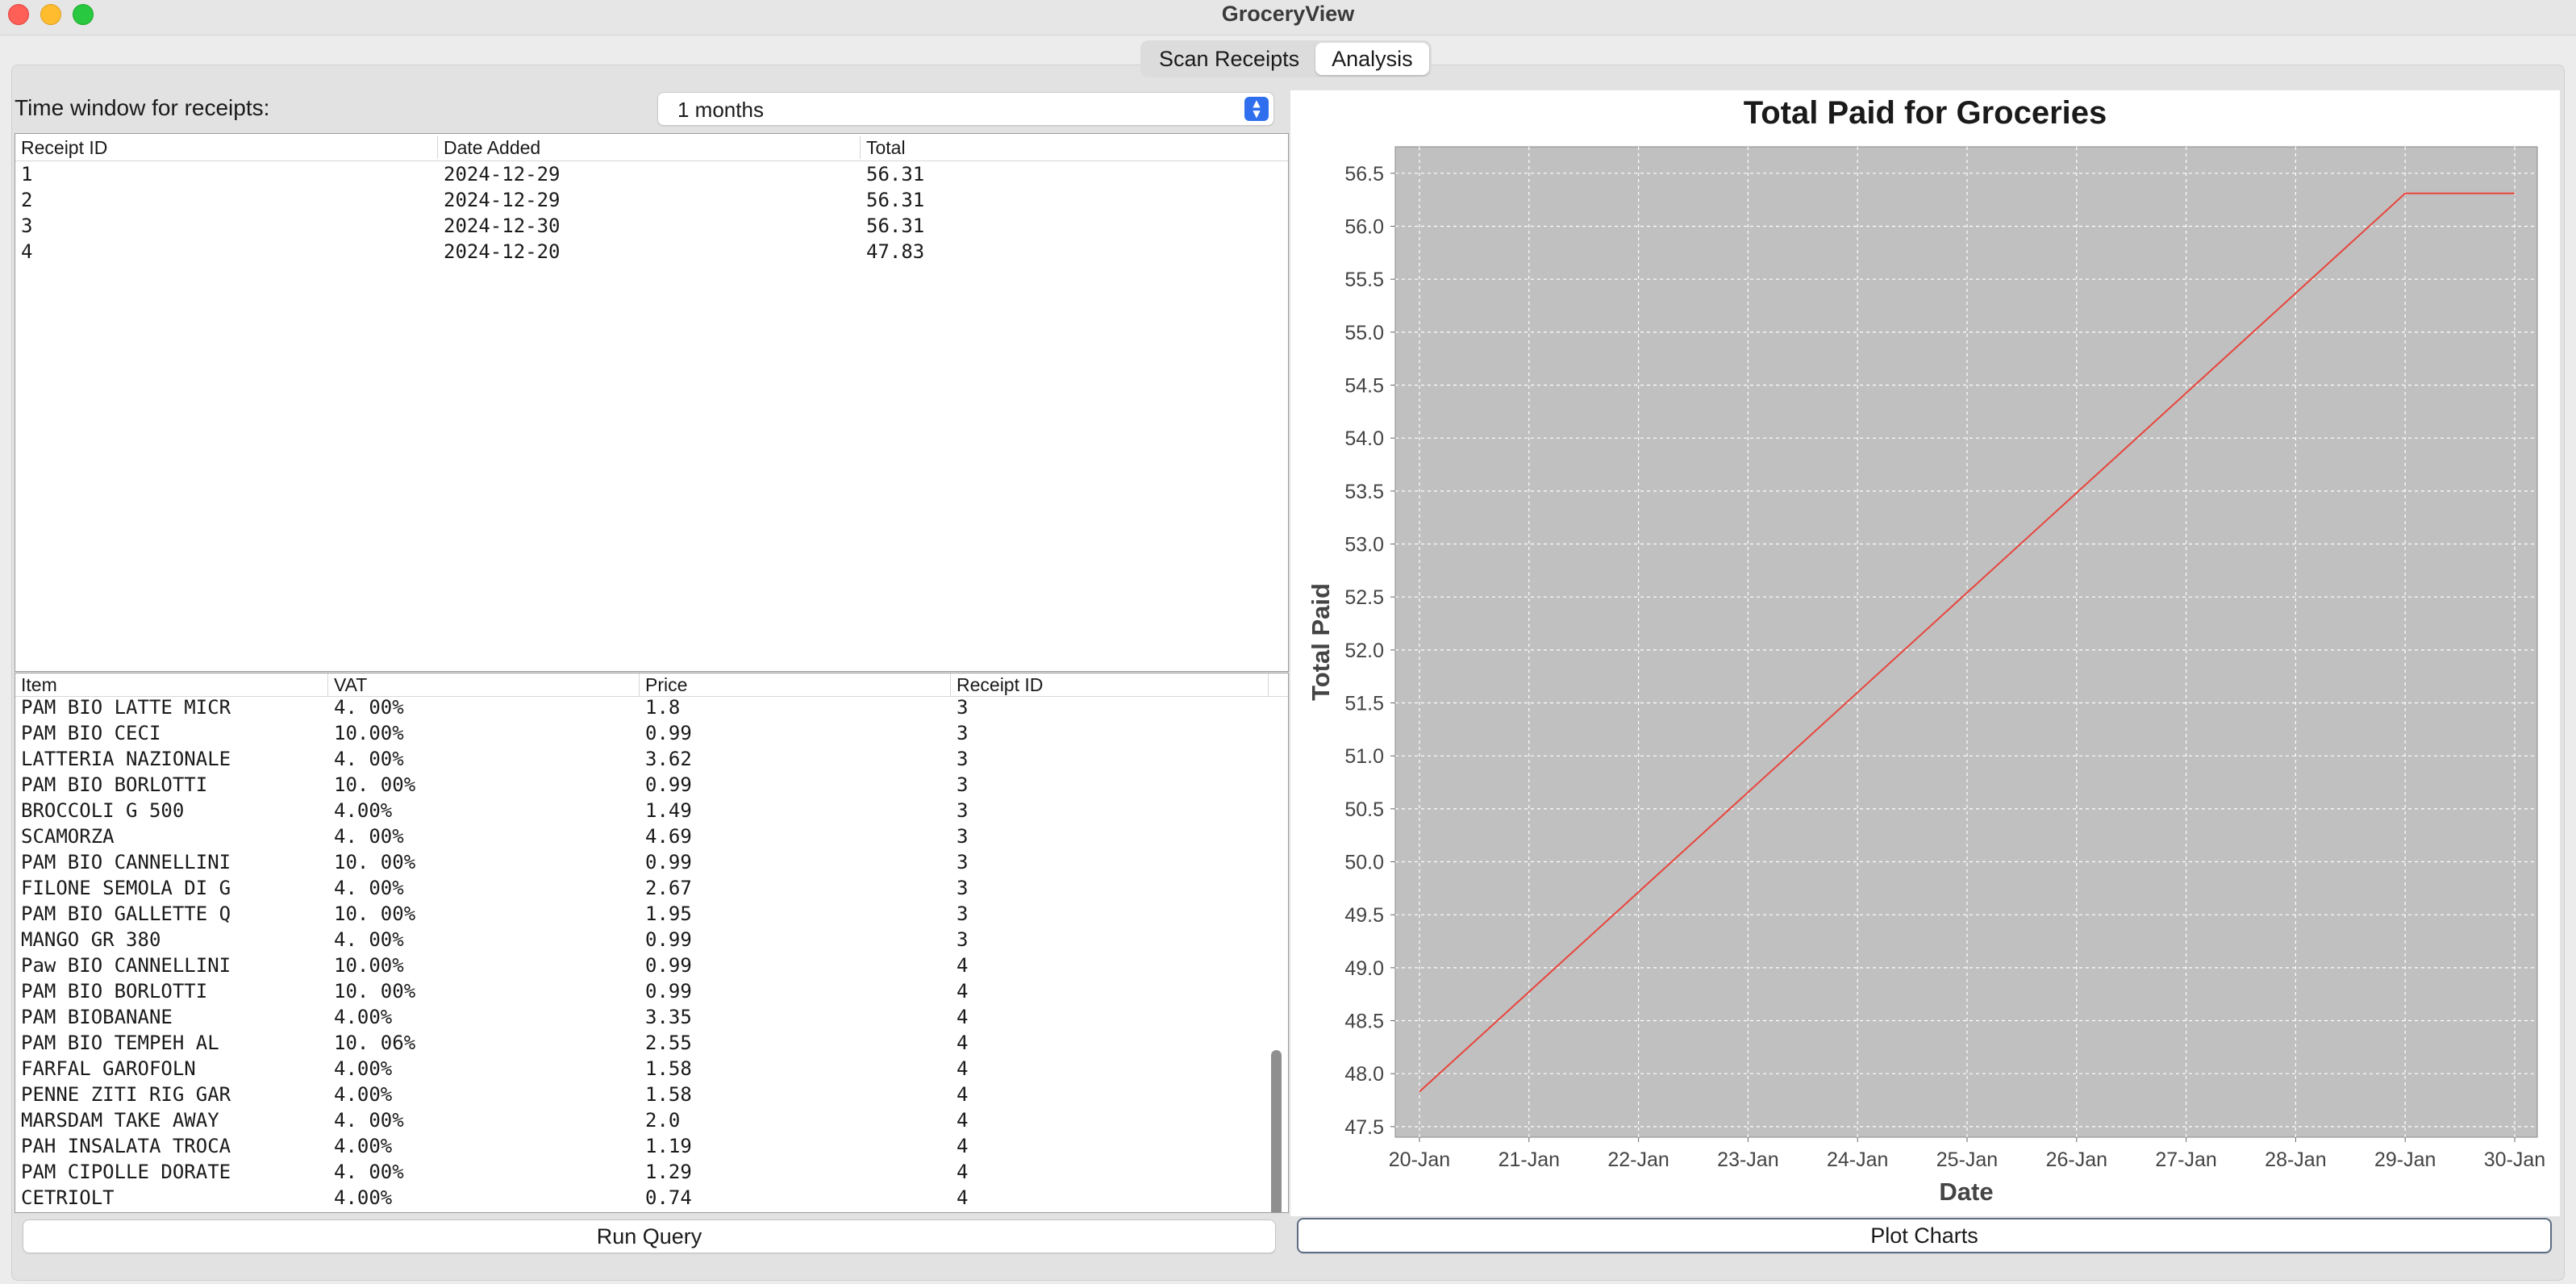  What do you see at coordinates (651, 1120) in the screenshot?
I see `table-row: MARSDAM TAKE AWAY 4. 00% 2.0 4` at bounding box center [651, 1120].